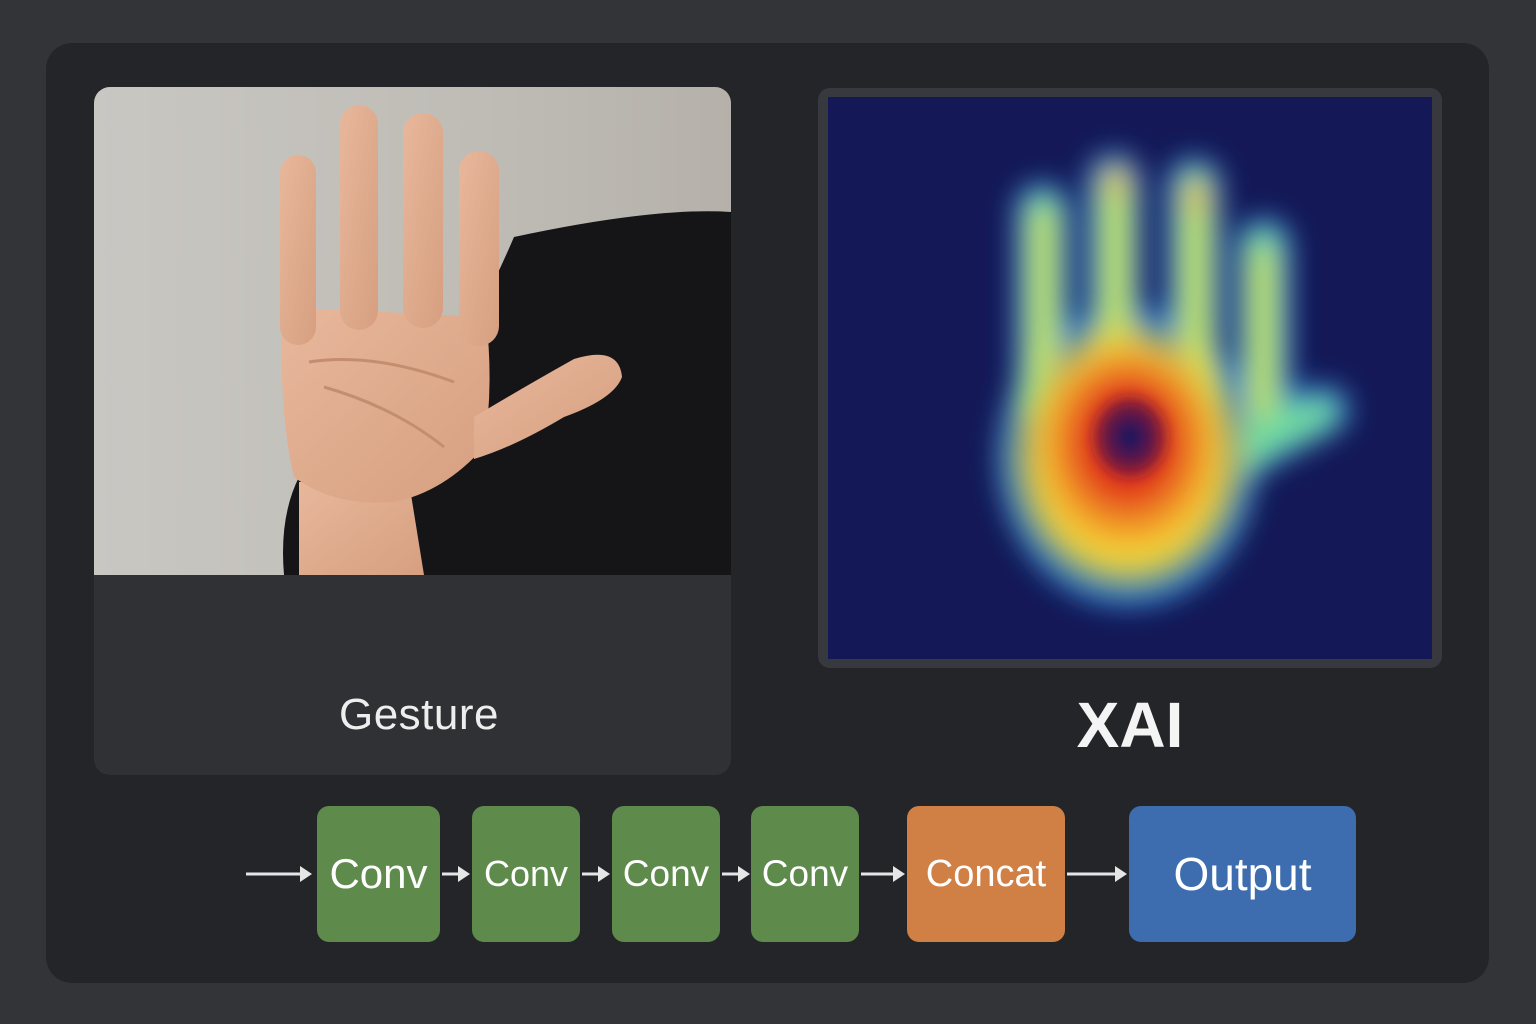 Image resolution: width=1536 pixels, height=1024 pixels. I want to click on xai-label: XAI, so click(1130, 725).